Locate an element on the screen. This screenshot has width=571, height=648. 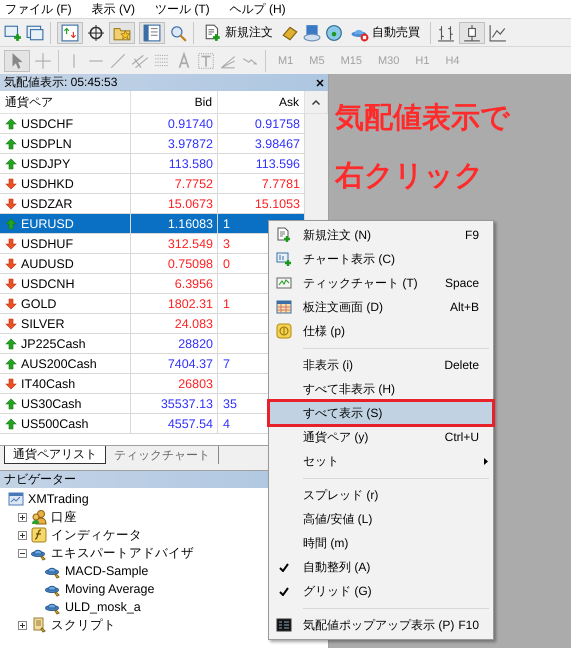
bid-cell: 24.083 is located at coordinates (174, 324).